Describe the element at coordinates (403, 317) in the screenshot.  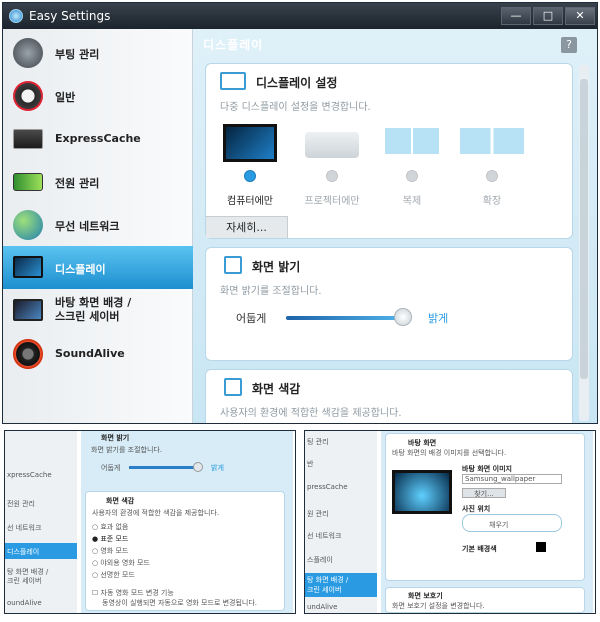
I see `brightness-slider-thumb` at that location.